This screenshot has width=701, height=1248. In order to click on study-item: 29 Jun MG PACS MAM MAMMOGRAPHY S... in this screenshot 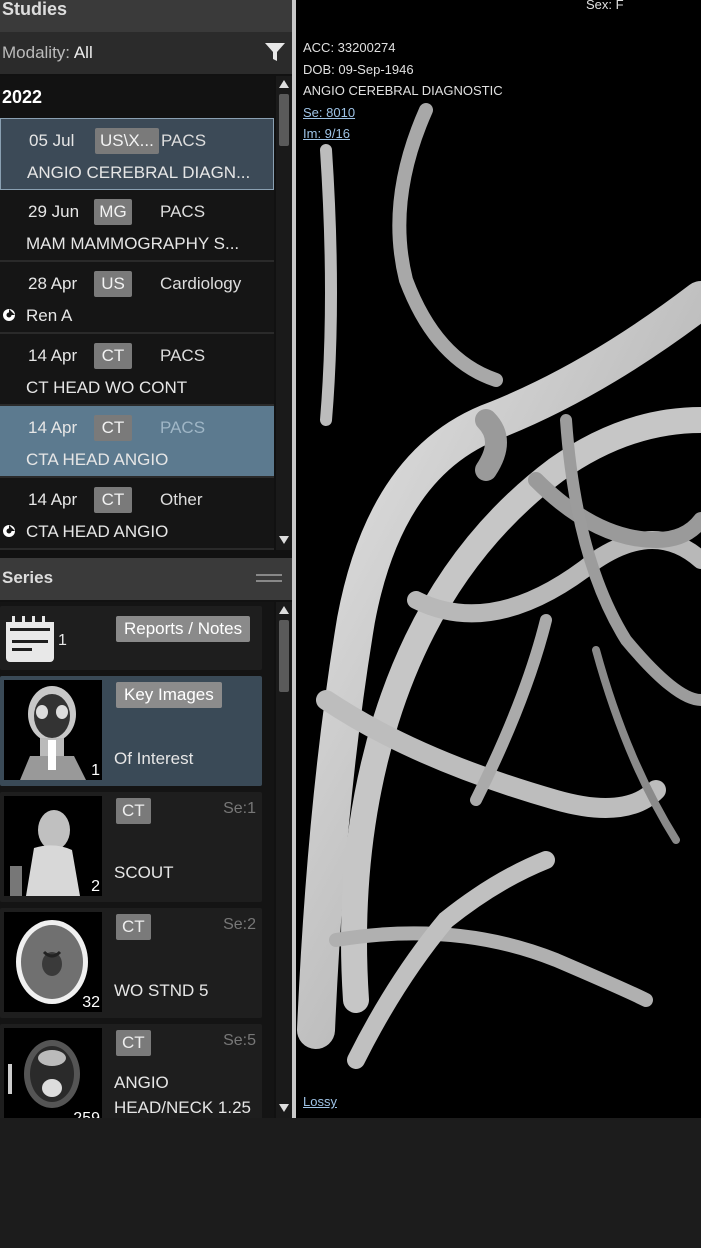, I will do `click(137, 226)`.